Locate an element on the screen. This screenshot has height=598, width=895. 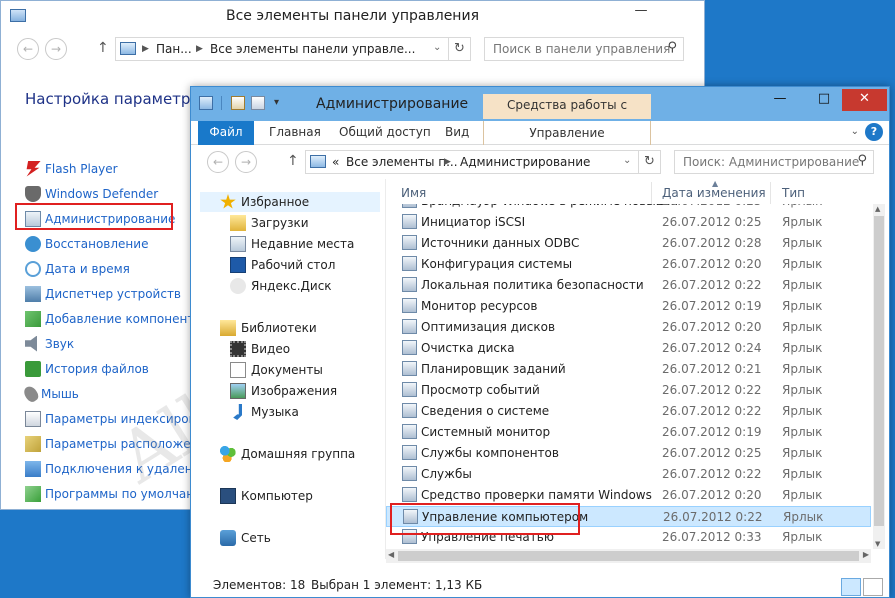
nav-pictures: Изображения is located at coordinates (283, 391).